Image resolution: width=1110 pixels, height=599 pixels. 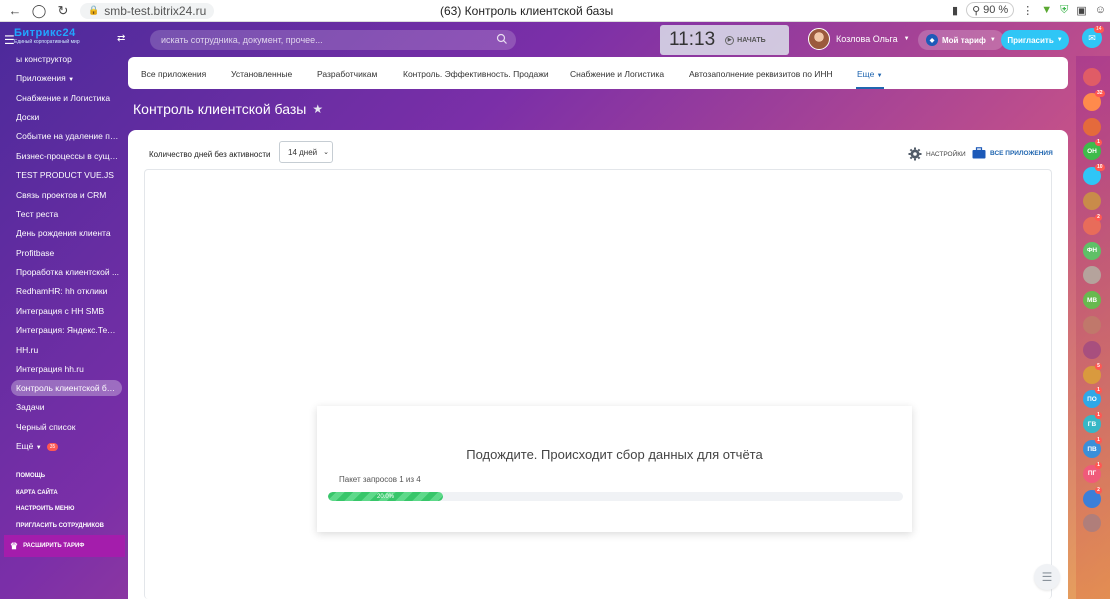 I want to click on tab-supply-logistics: Снабжение и Логистика, so click(x=617, y=74).